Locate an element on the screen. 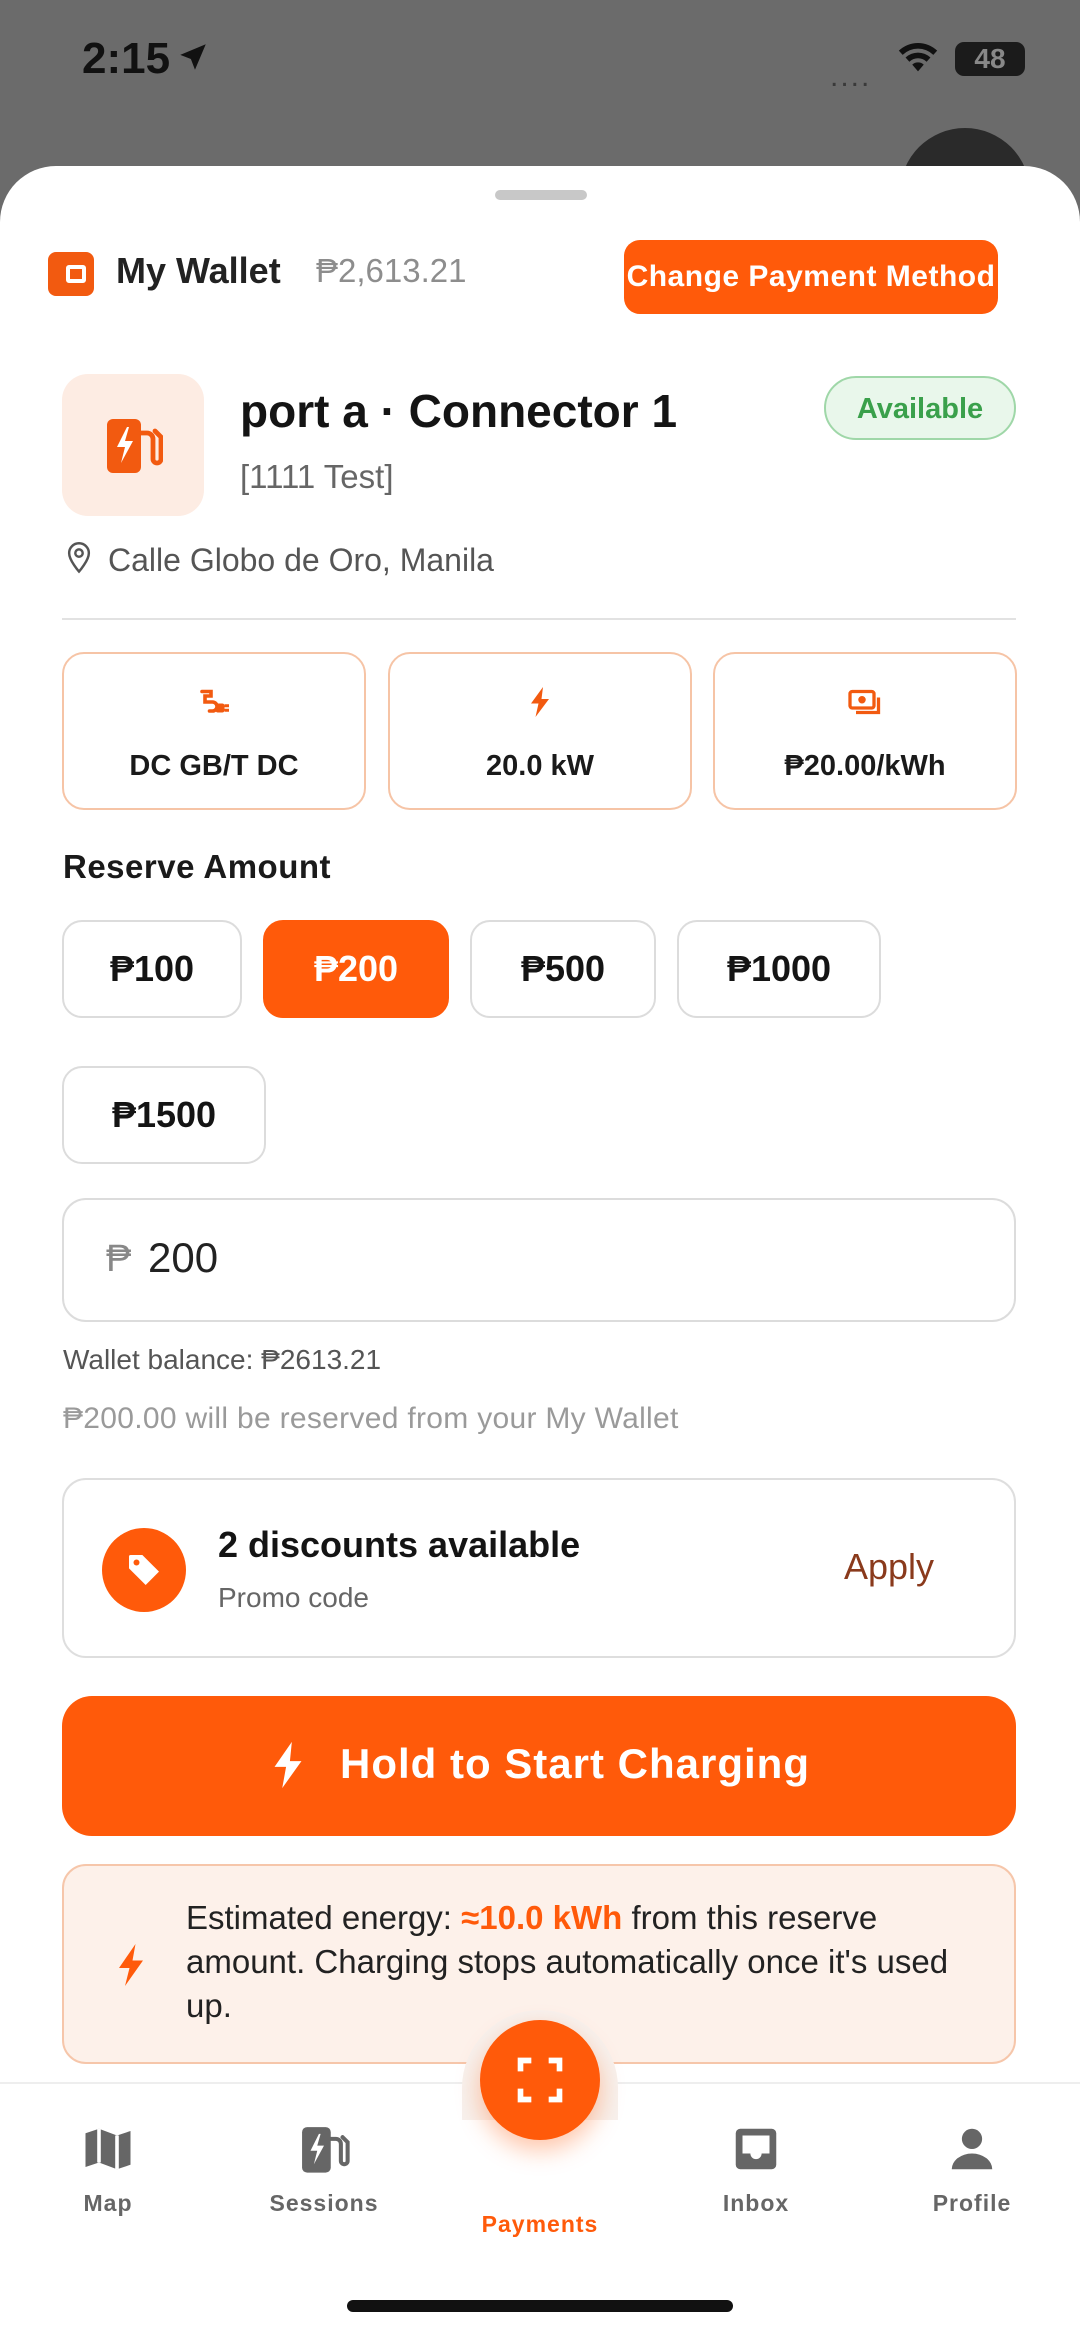  map-icon is located at coordinates (108, 2149).